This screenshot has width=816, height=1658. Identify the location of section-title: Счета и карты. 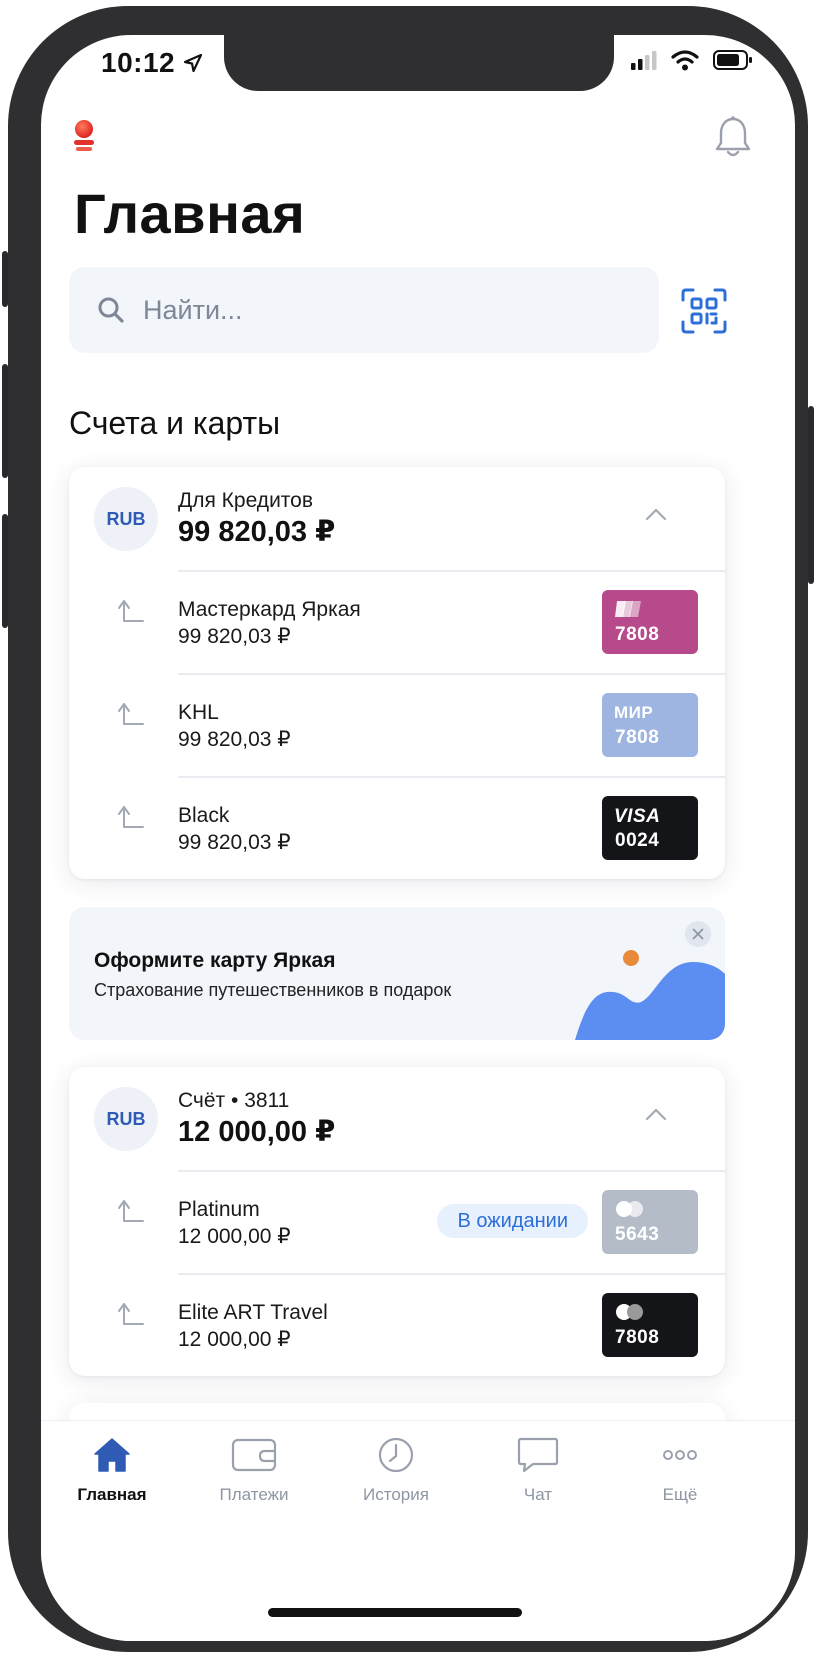
(175, 423).